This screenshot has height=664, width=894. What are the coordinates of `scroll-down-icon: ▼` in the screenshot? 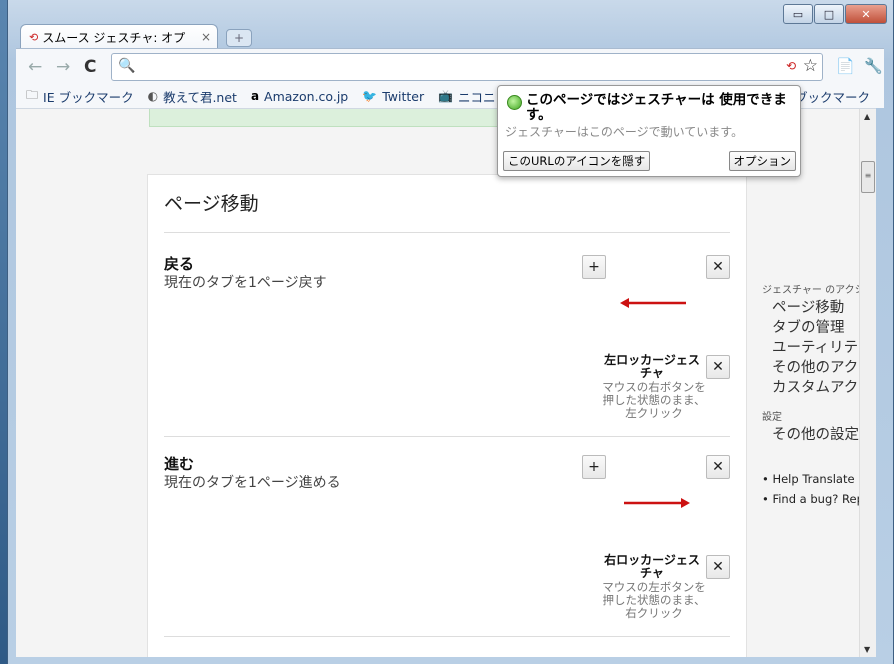 It's located at (867, 649).